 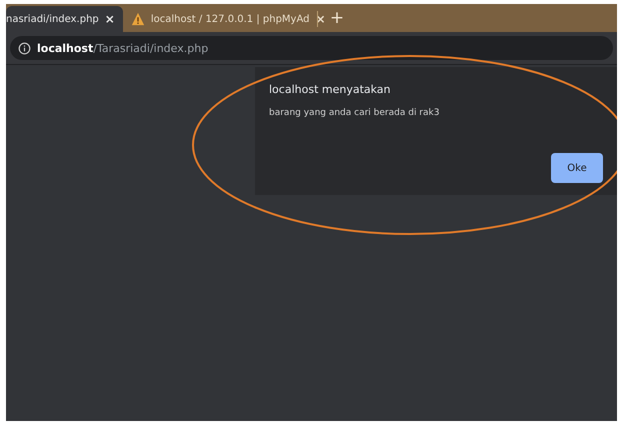 What do you see at coordinates (137, 19) in the screenshot?
I see `warning-icon` at bounding box center [137, 19].